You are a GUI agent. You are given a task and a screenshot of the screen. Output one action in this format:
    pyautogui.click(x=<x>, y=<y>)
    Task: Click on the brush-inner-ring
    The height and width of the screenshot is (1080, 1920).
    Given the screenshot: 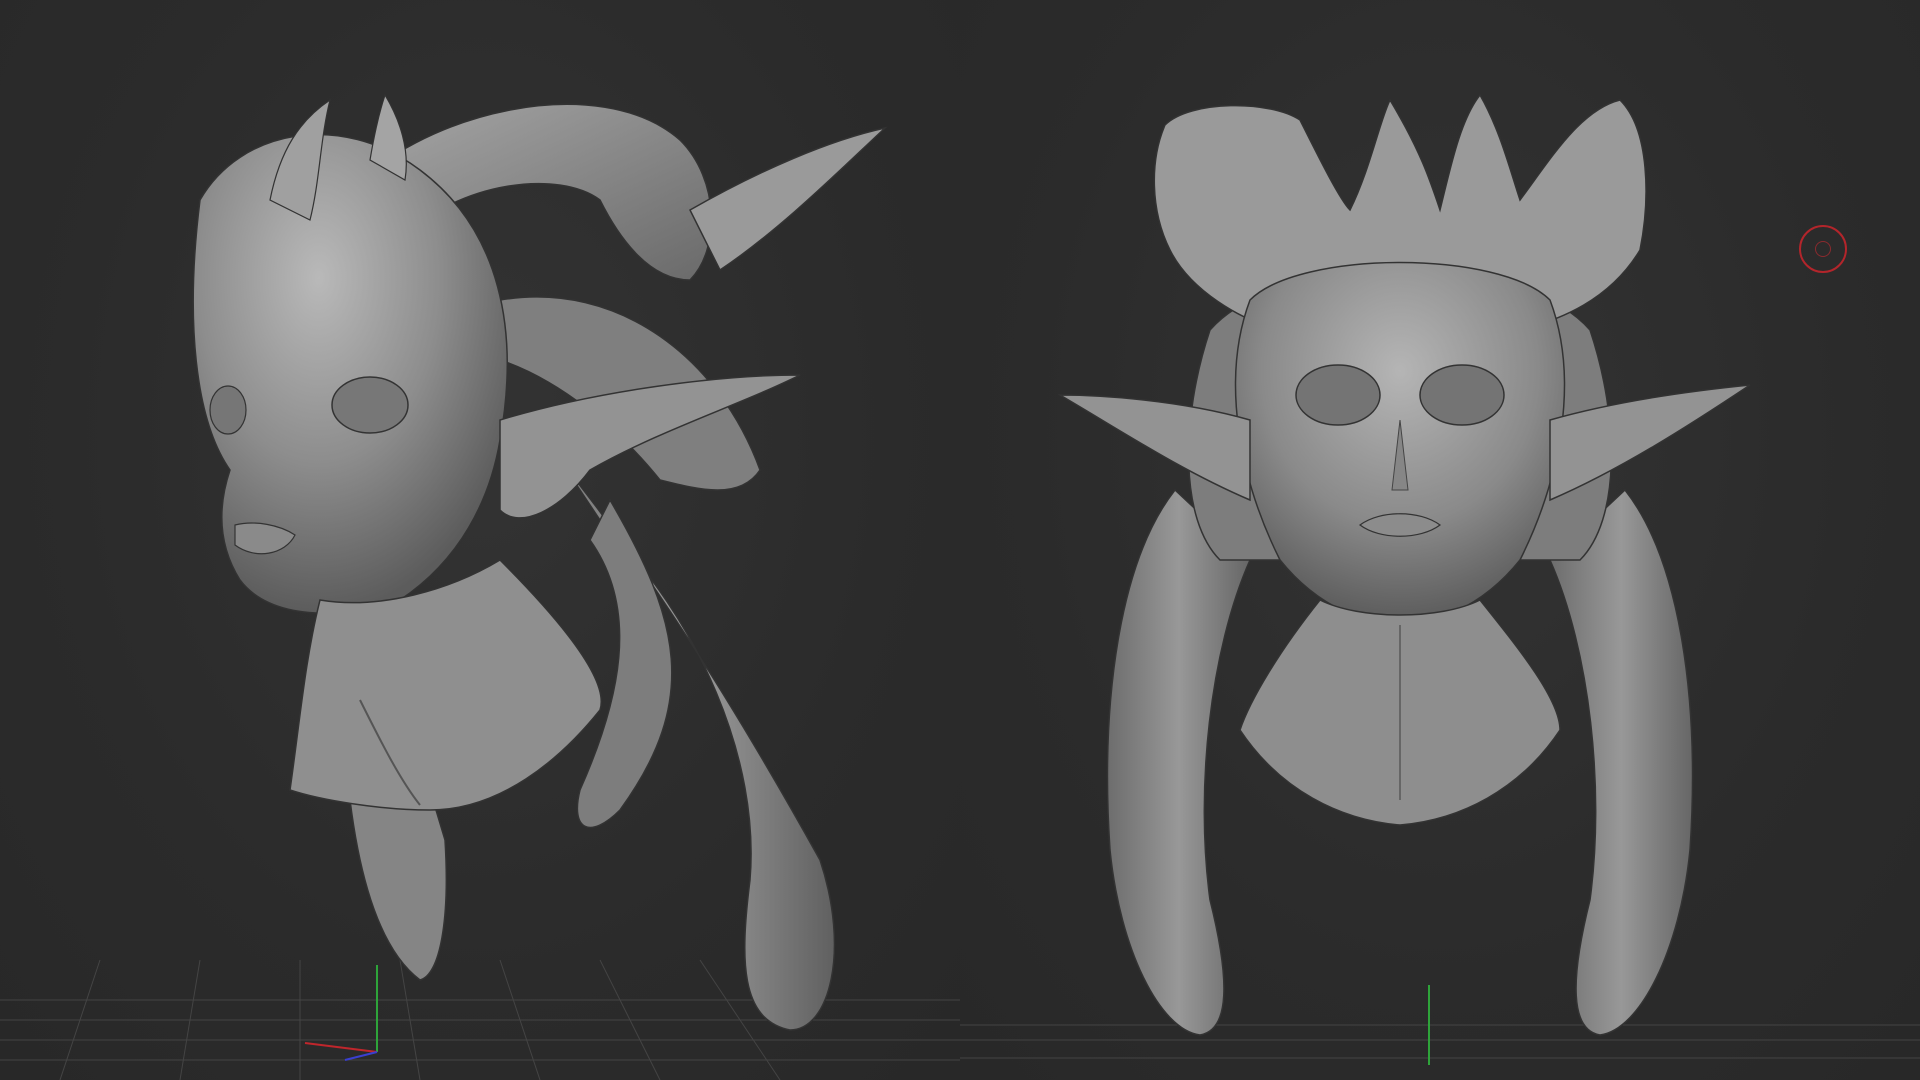 What is the action you would take?
    pyautogui.click(x=1823, y=249)
    